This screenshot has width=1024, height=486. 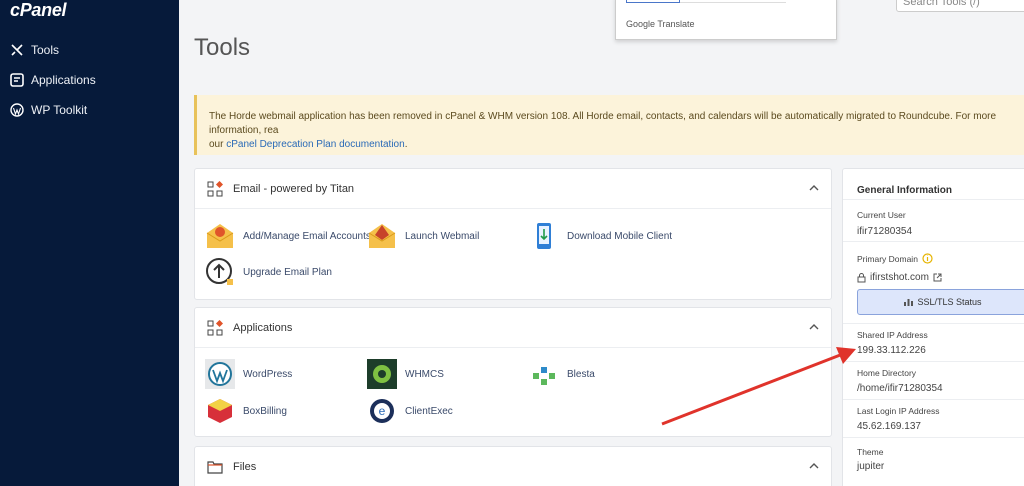 I want to click on email-panel-title: Email - powered by Titan, so click(x=294, y=188).